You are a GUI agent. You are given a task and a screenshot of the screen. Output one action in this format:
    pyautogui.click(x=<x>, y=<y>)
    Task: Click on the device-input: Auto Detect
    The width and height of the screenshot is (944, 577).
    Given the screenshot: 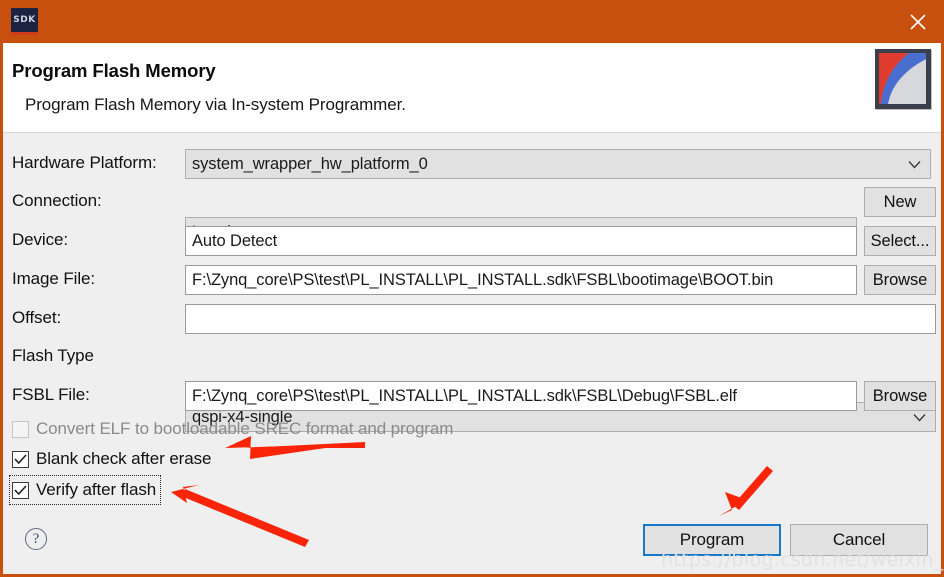 What is the action you would take?
    pyautogui.click(x=521, y=241)
    